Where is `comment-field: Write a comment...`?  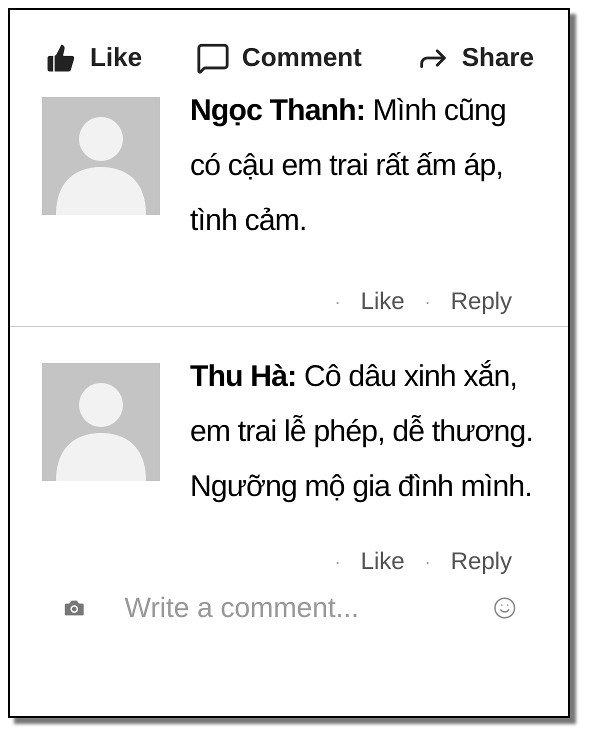 comment-field: Write a comment... is located at coordinates (289, 608).